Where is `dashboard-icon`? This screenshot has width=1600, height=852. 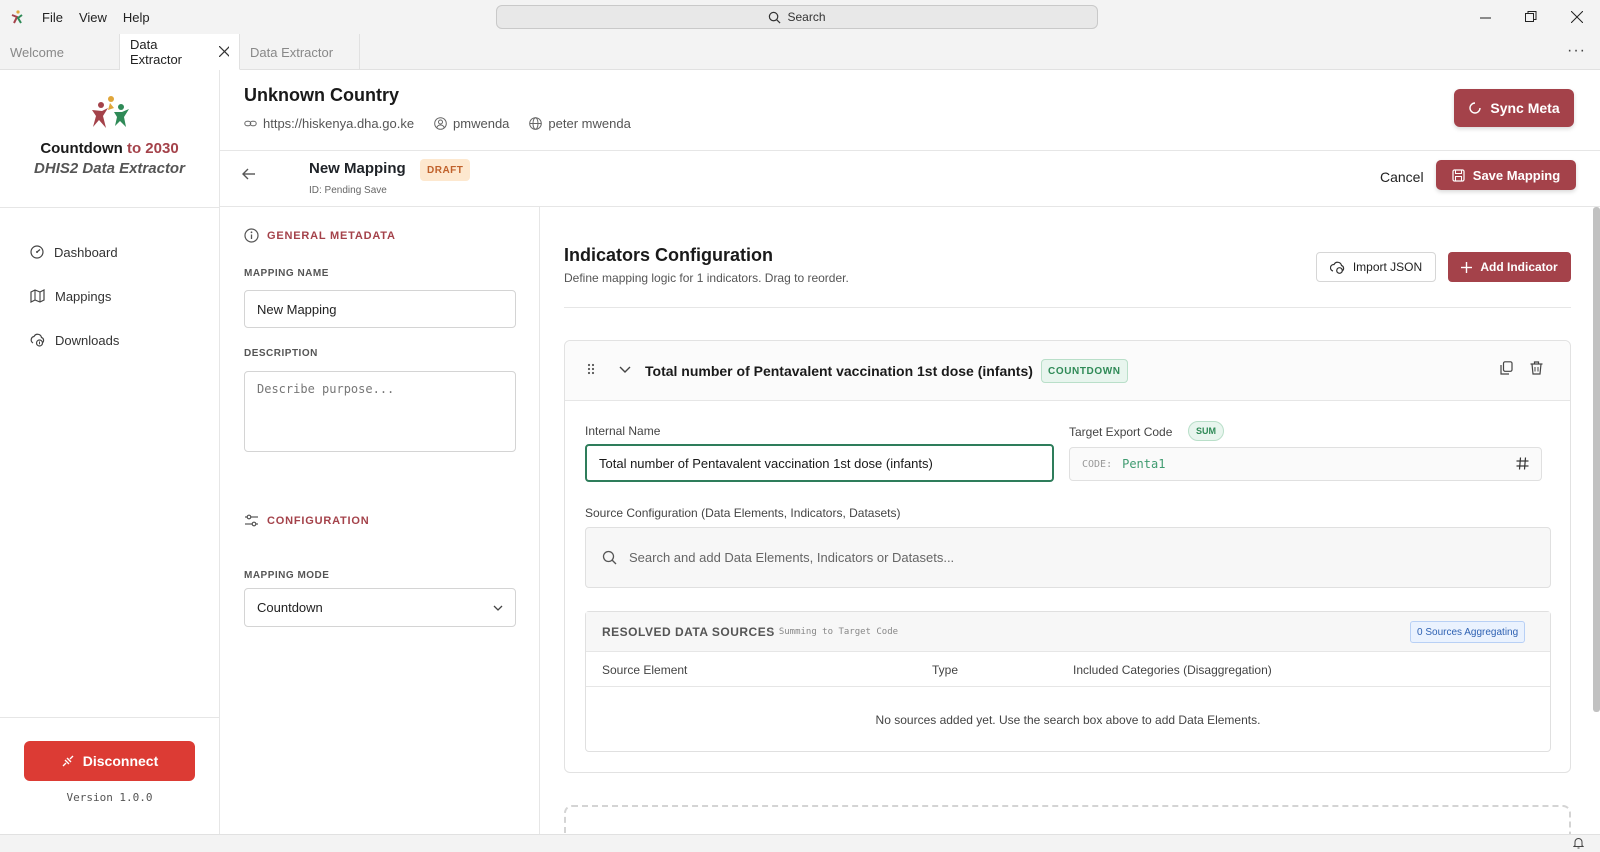
dashboard-icon is located at coordinates (37, 252).